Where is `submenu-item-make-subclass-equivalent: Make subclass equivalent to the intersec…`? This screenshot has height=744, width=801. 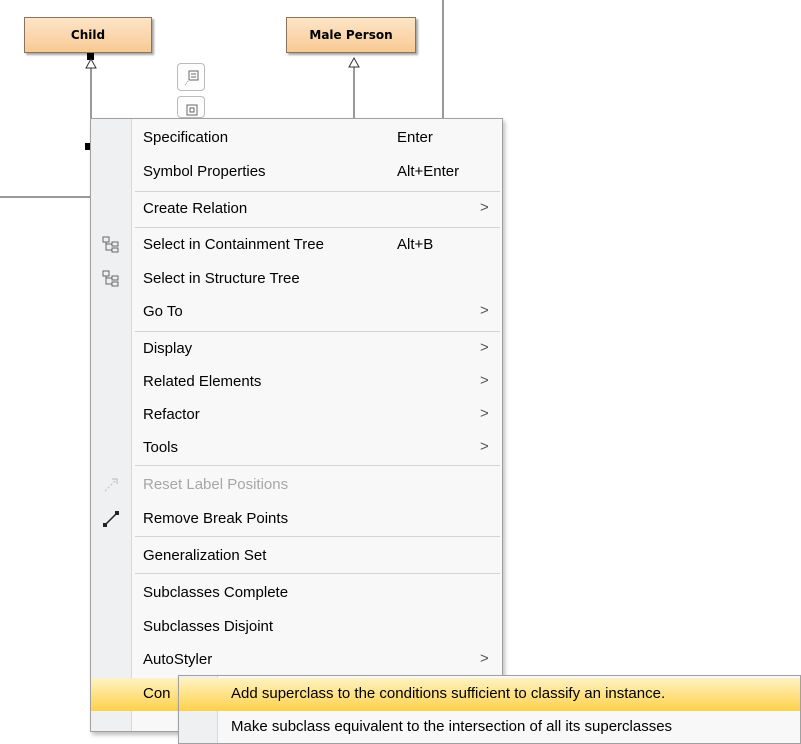
submenu-item-make-subclass-equivalent: Make subclass equivalent to the intersec… is located at coordinates (489, 727).